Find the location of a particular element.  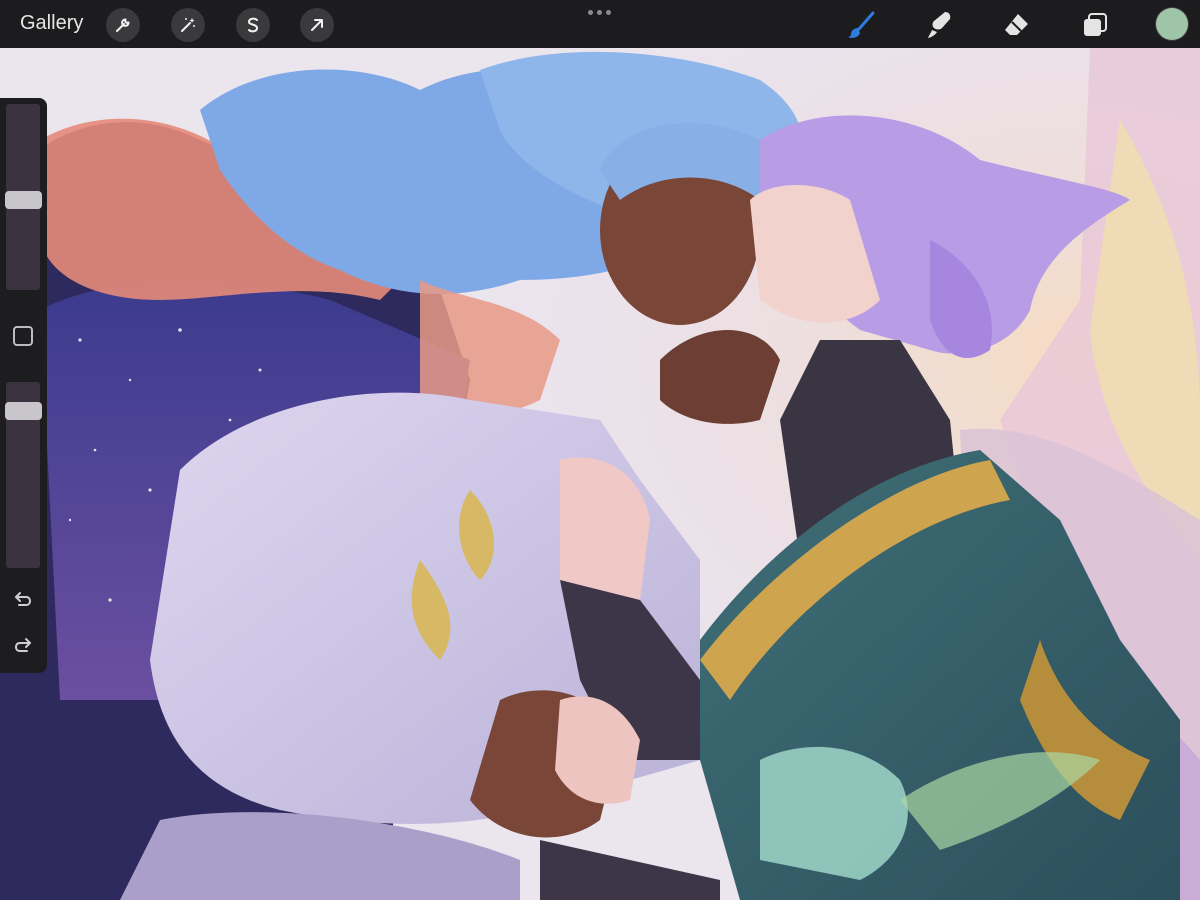

actions-button is located at coordinates (123, 25).